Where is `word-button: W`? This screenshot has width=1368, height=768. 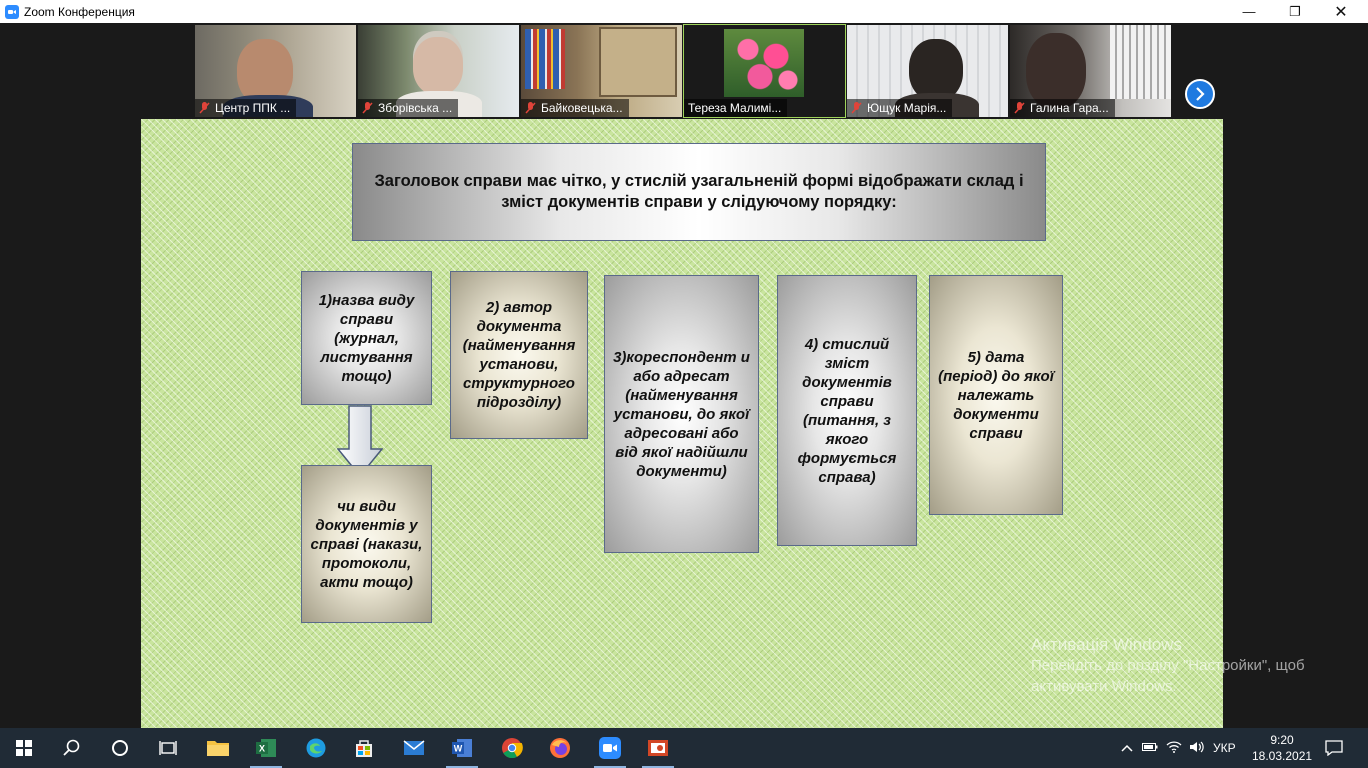
word-button: W is located at coordinates (462, 748).